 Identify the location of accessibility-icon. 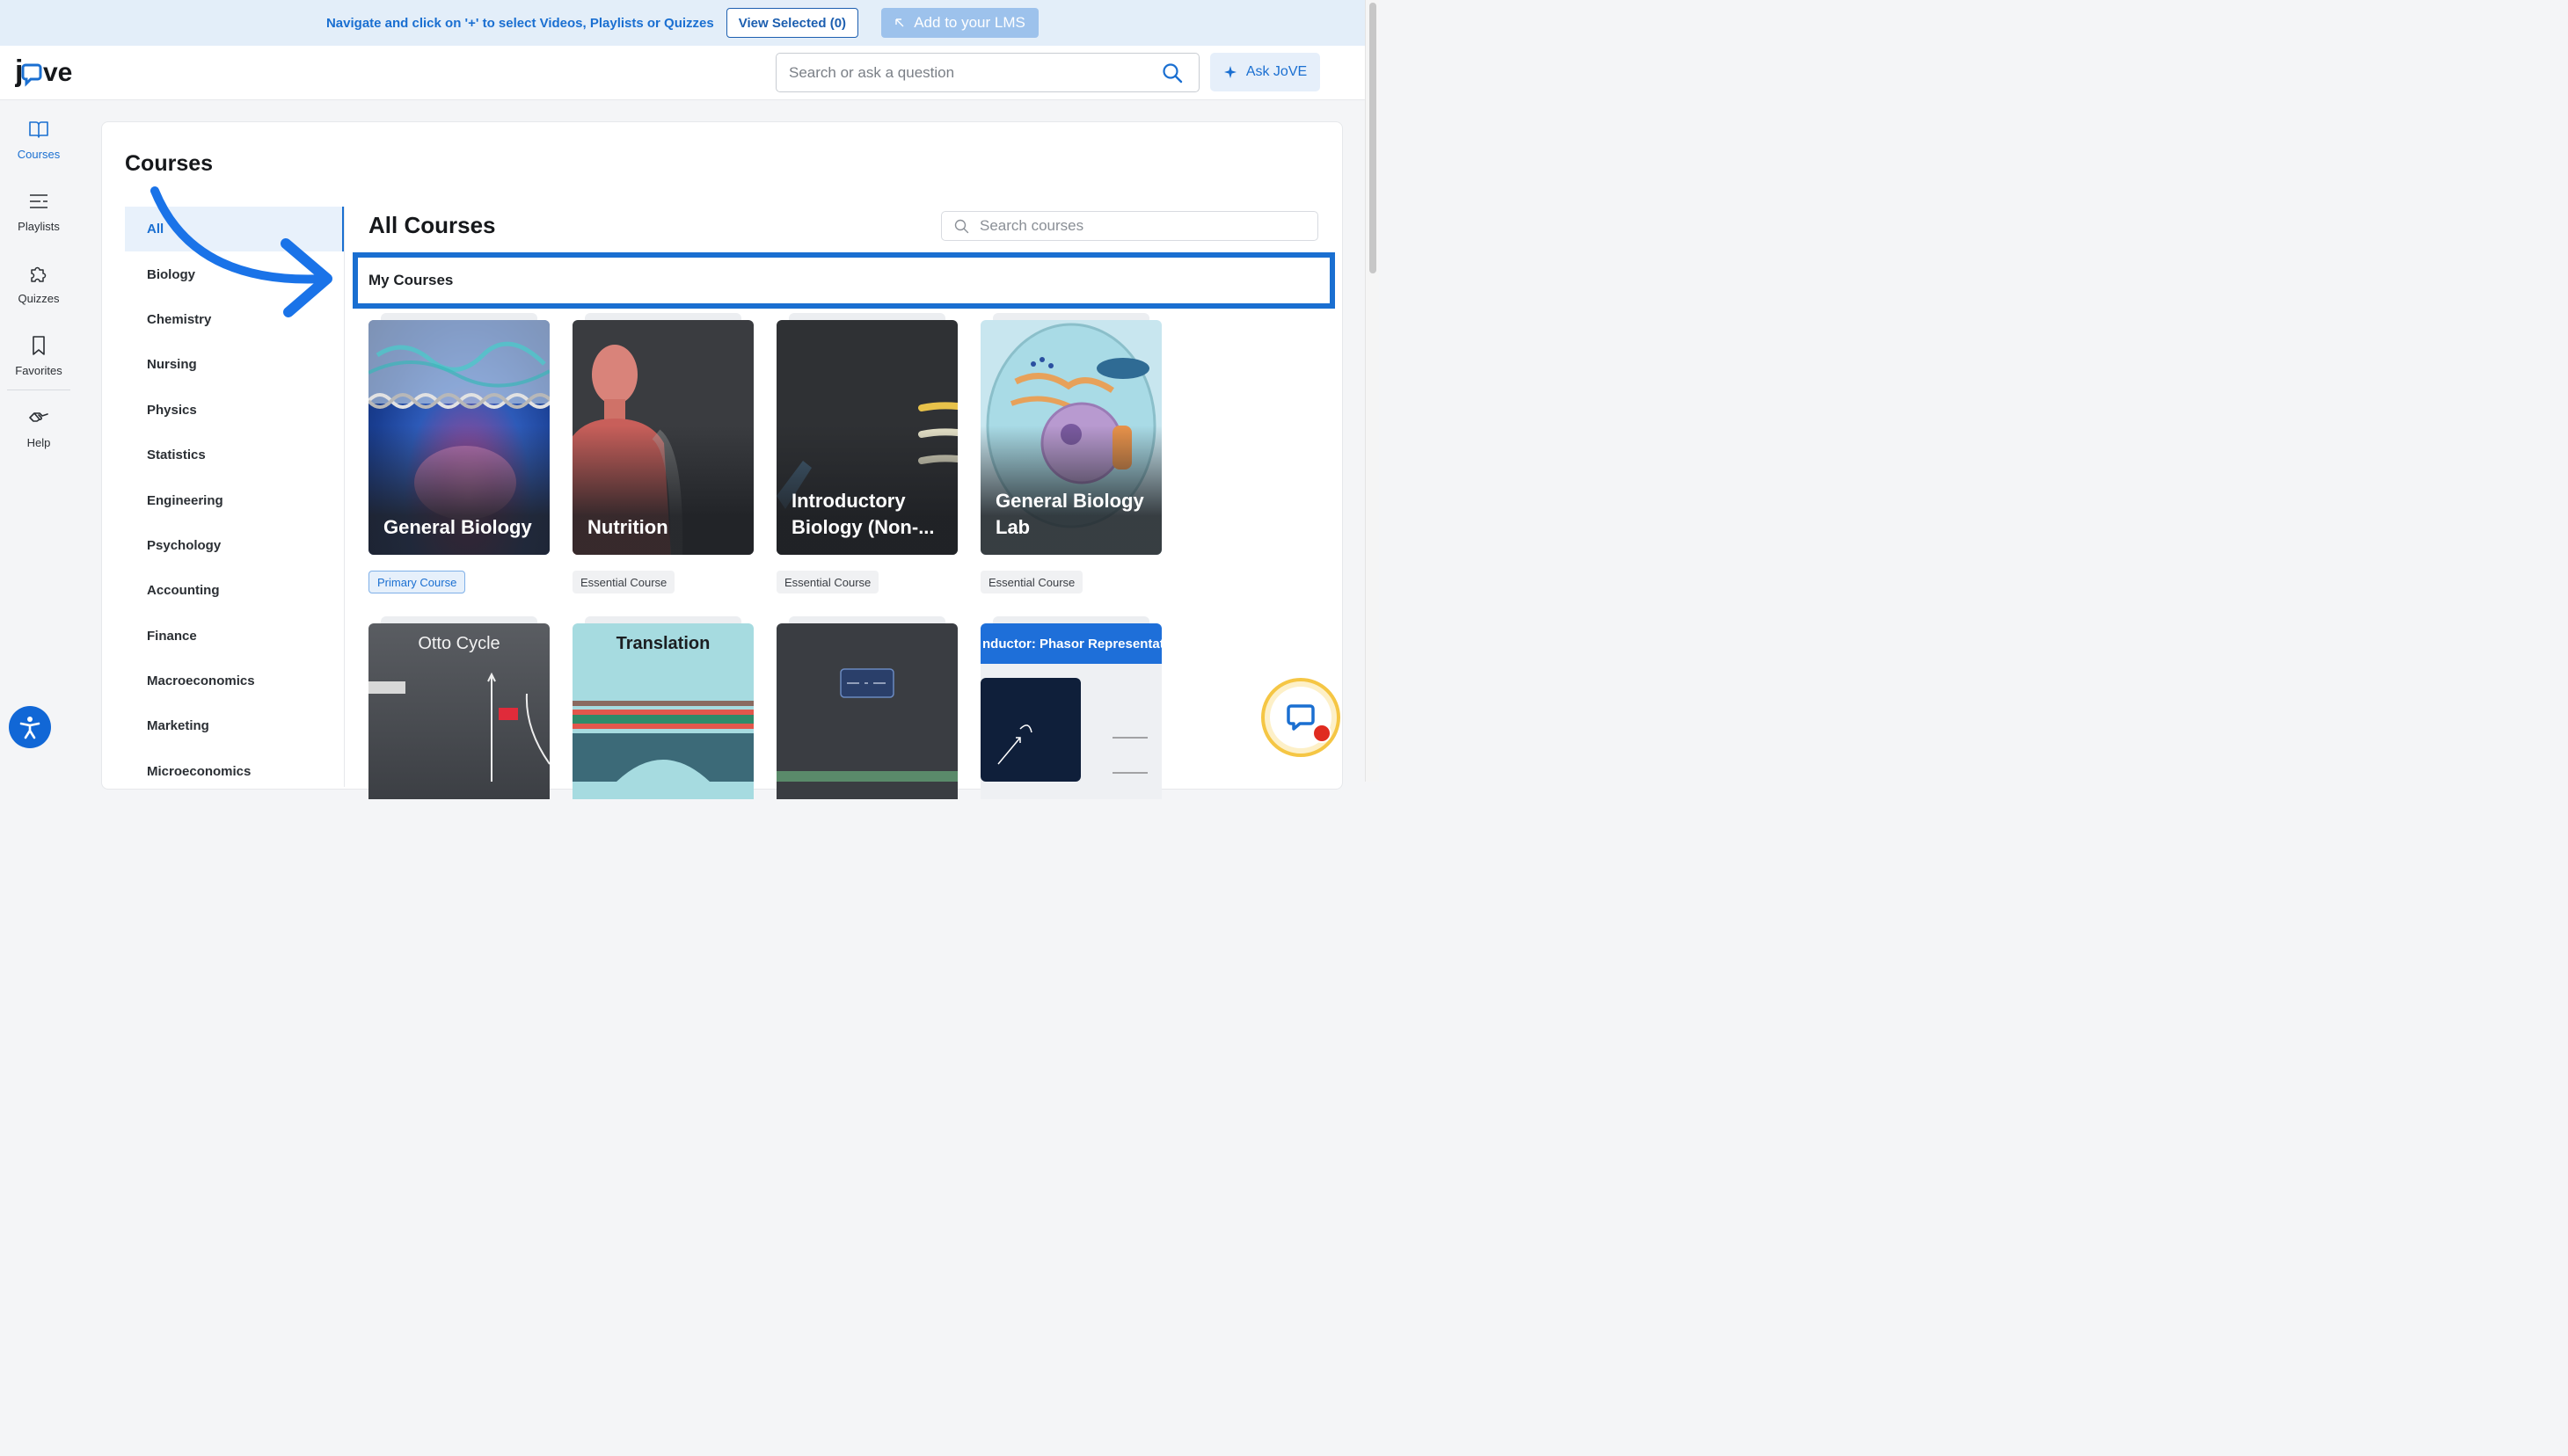
(29, 728).